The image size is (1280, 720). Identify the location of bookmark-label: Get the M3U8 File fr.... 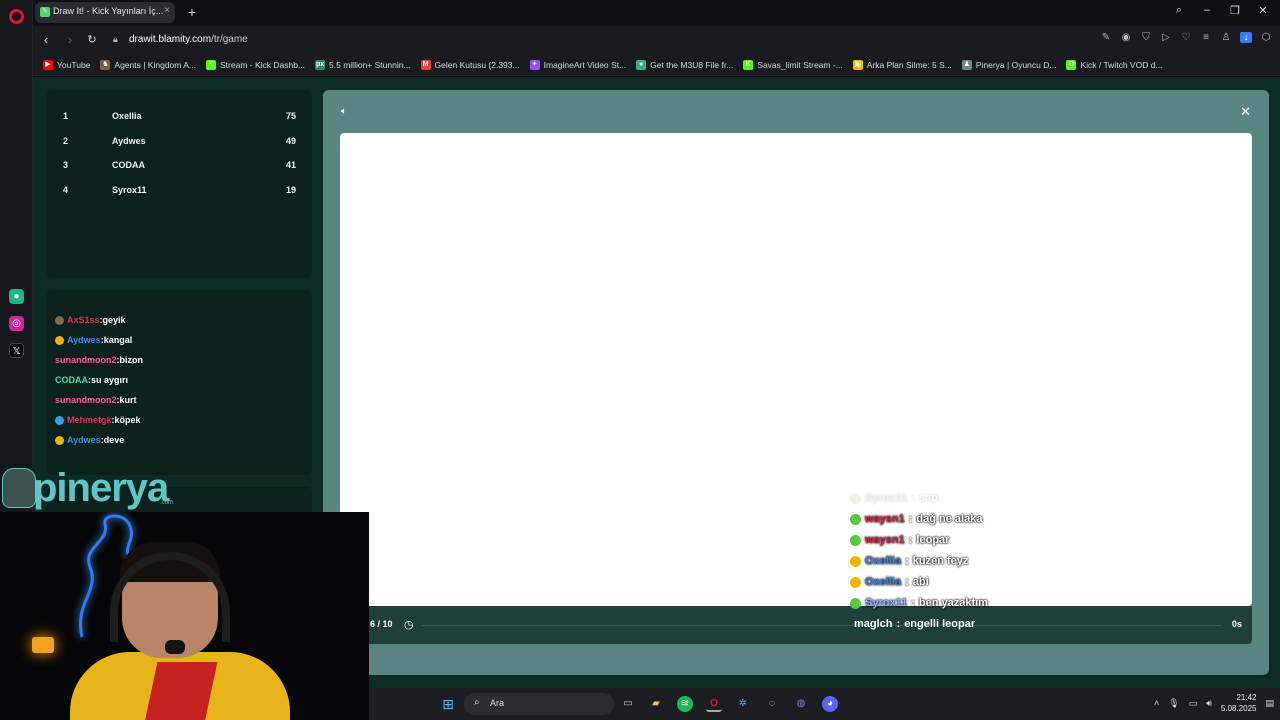
(692, 64).